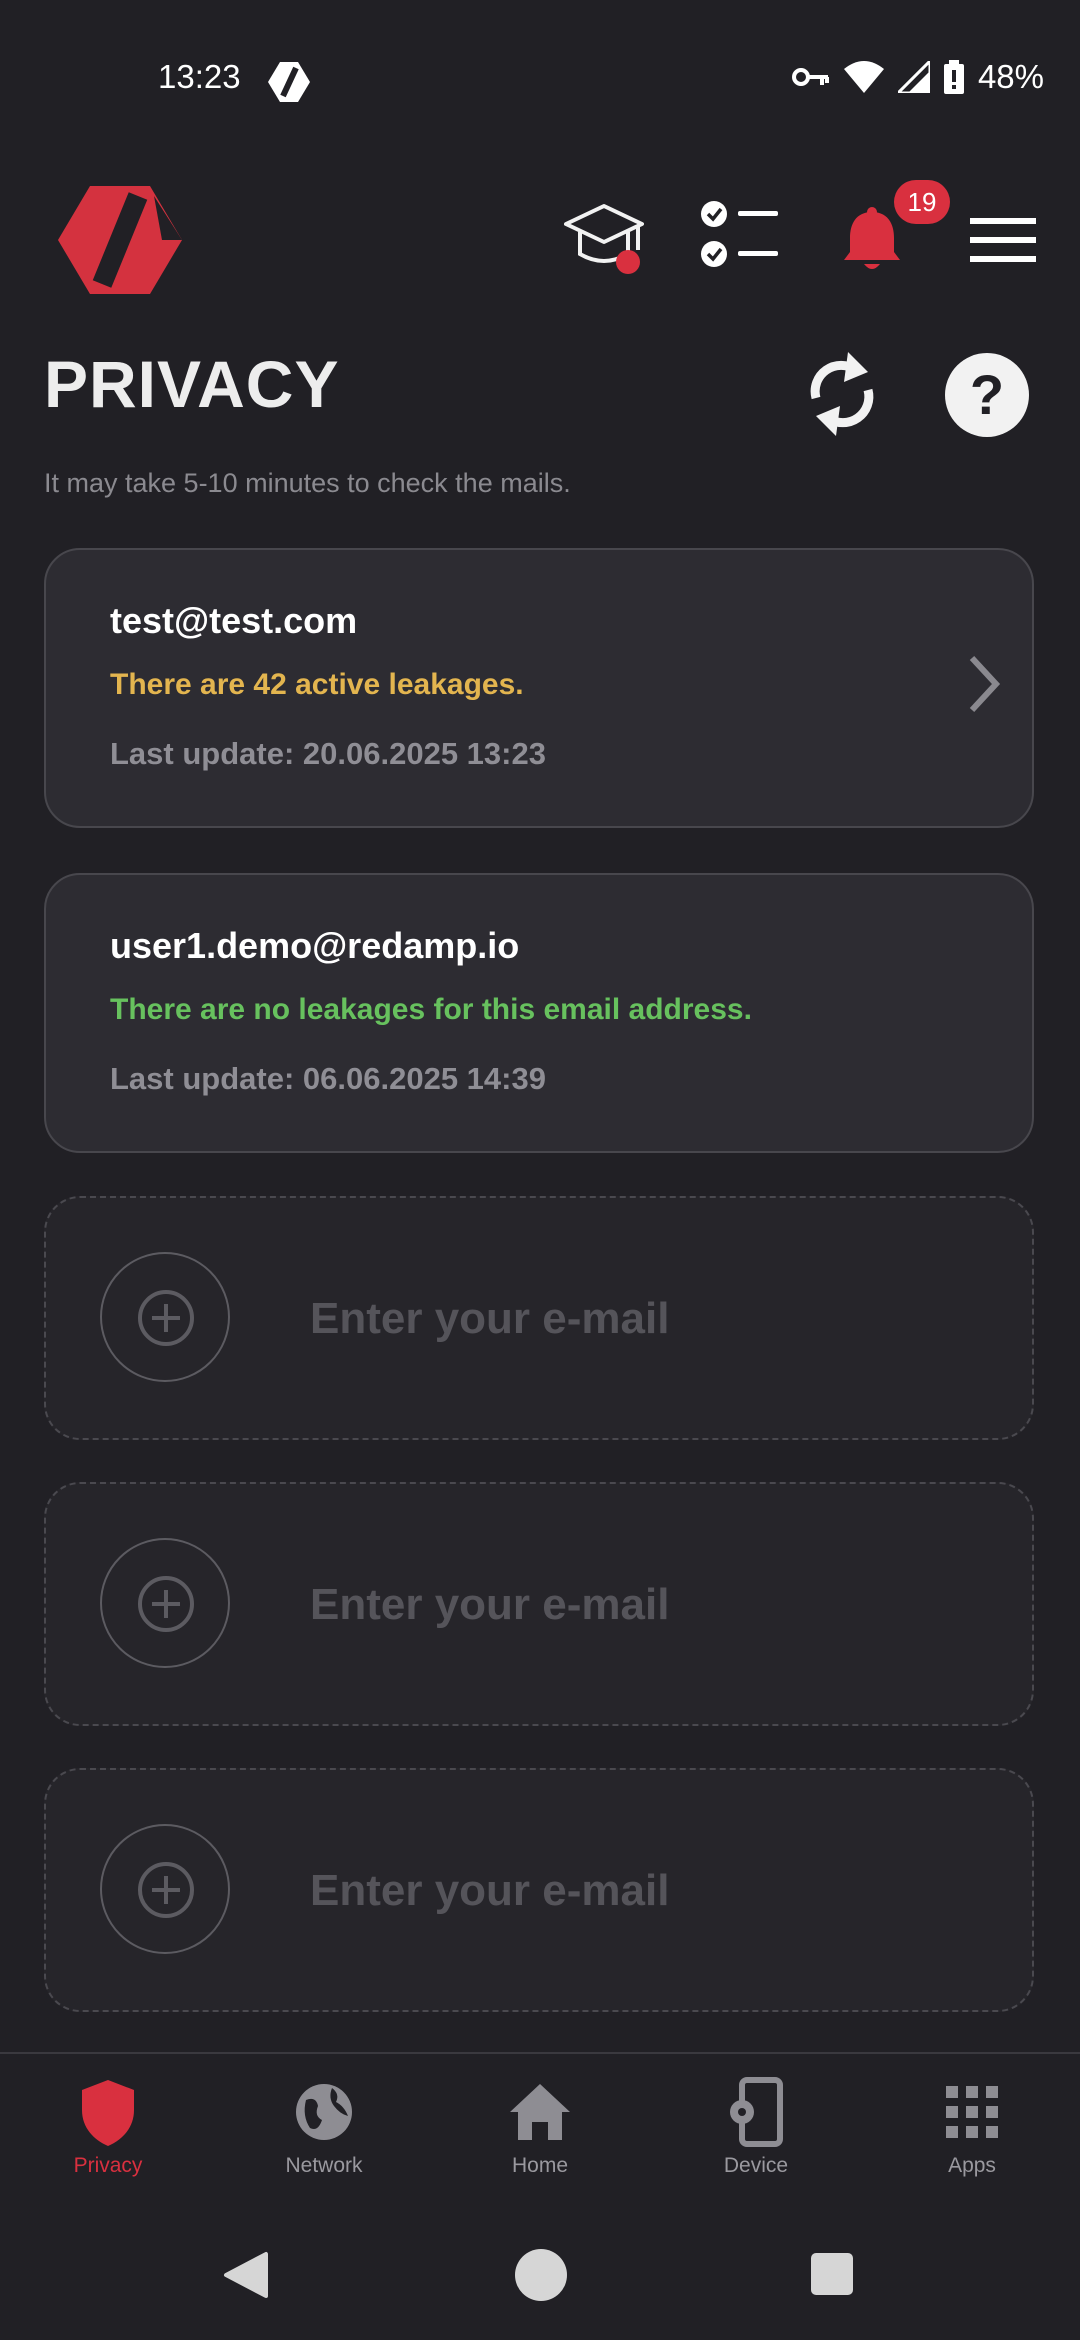 The height and width of the screenshot is (2340, 1080). What do you see at coordinates (984, 684) in the screenshot?
I see `chevron-right-icon` at bounding box center [984, 684].